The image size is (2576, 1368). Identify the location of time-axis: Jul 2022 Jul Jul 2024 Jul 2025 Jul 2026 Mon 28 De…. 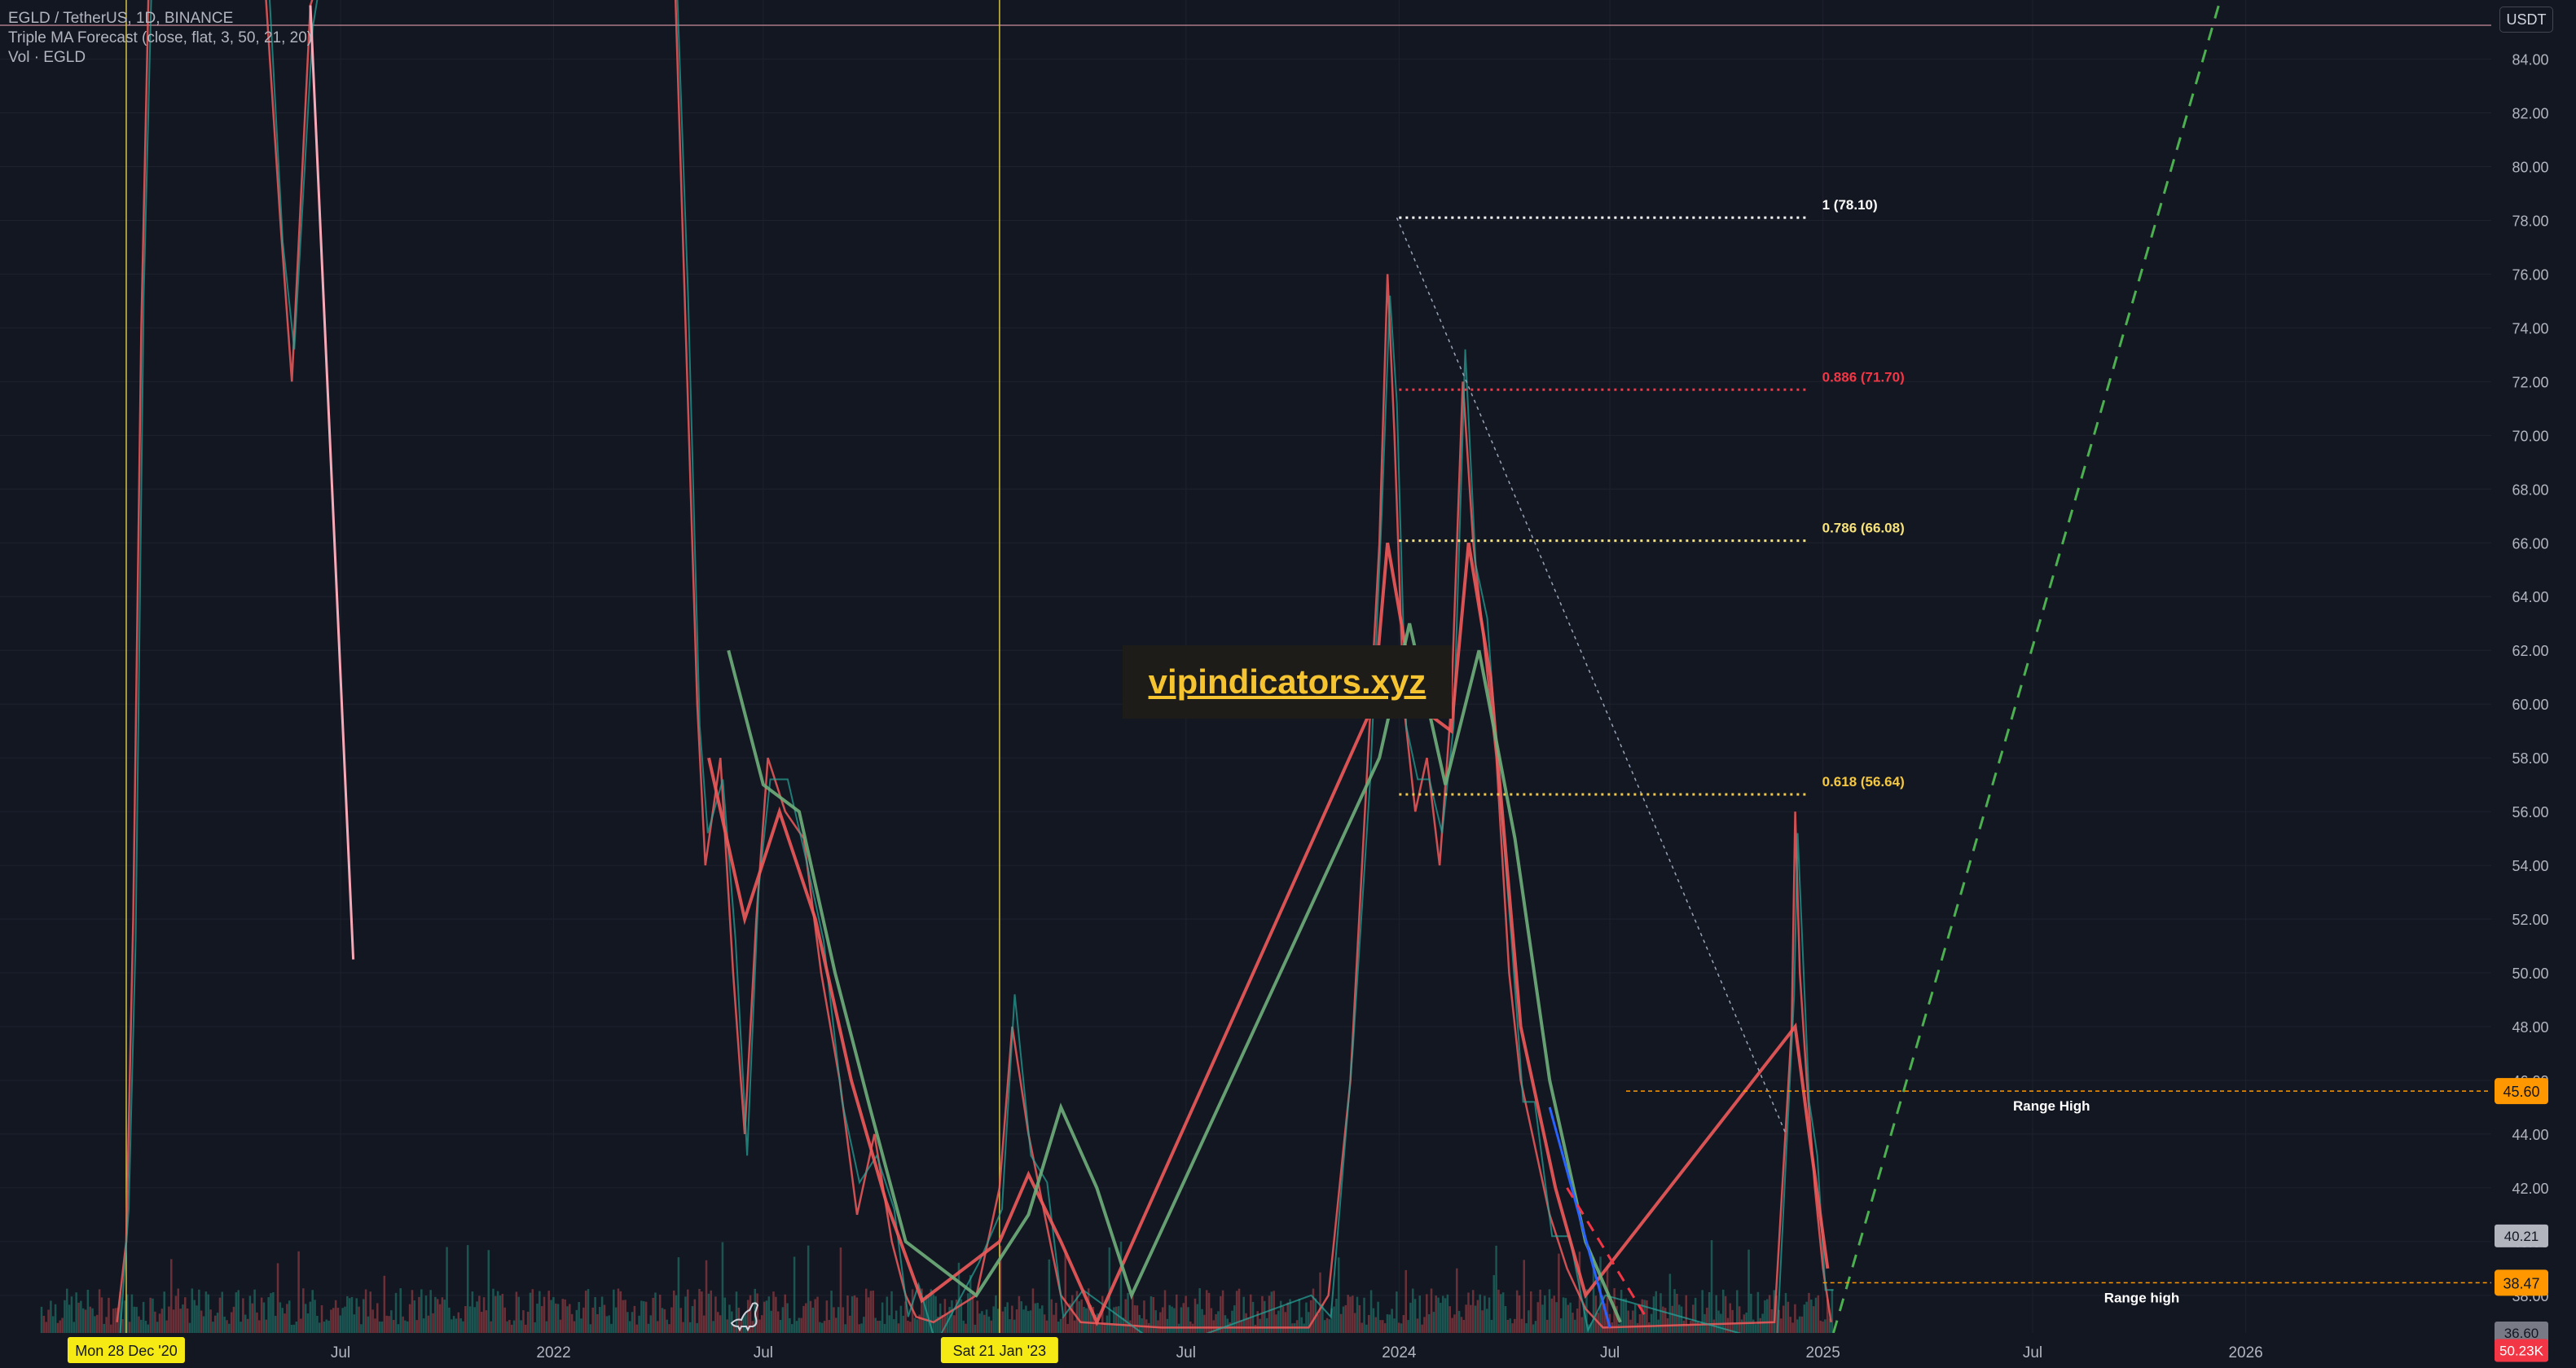
(1245, 1350).